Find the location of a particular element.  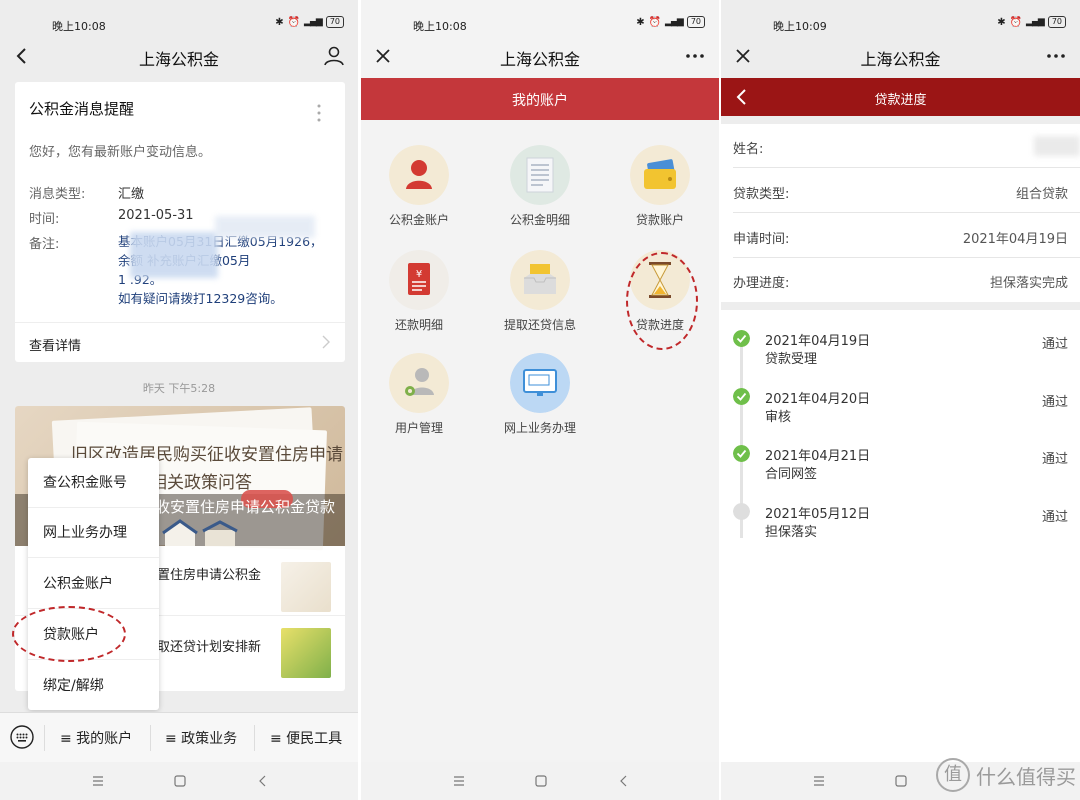

banner-caption: 收安置住房申请公积金贷款 is located at coordinates (245, 507).